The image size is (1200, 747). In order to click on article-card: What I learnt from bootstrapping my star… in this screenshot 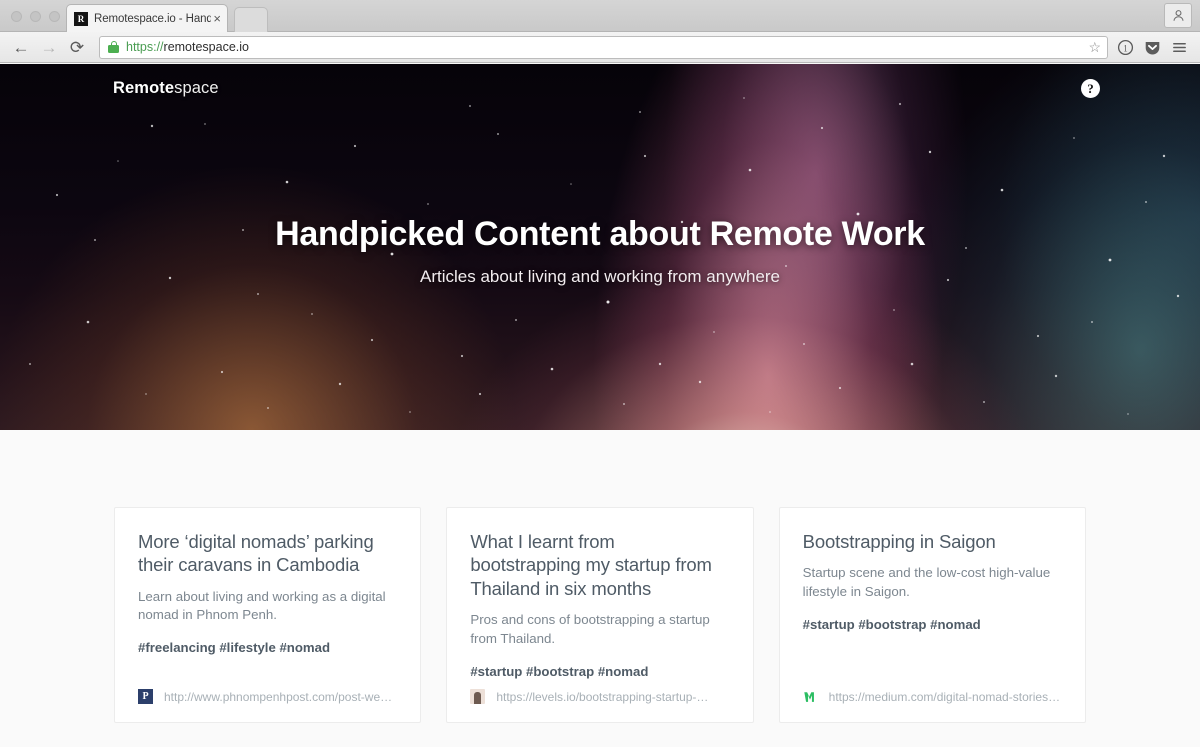, I will do `click(600, 615)`.